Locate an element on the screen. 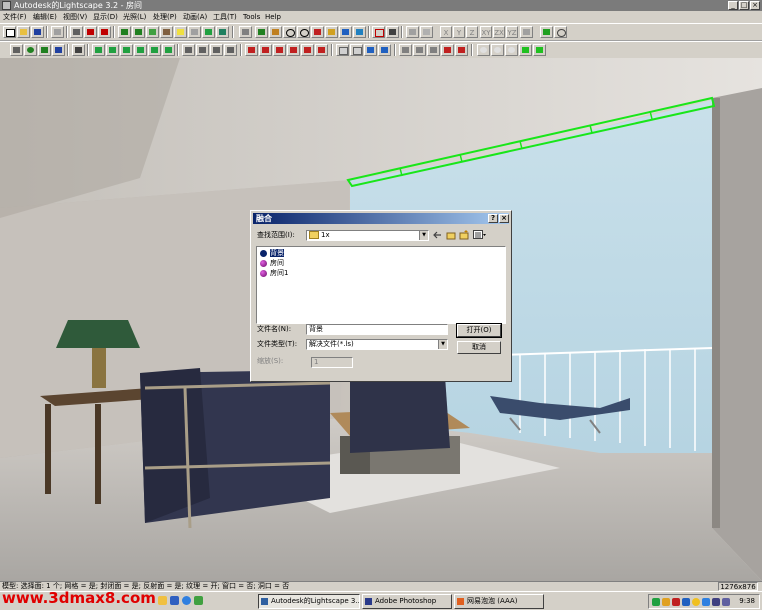  tray-3-icon is located at coordinates (676, 602).